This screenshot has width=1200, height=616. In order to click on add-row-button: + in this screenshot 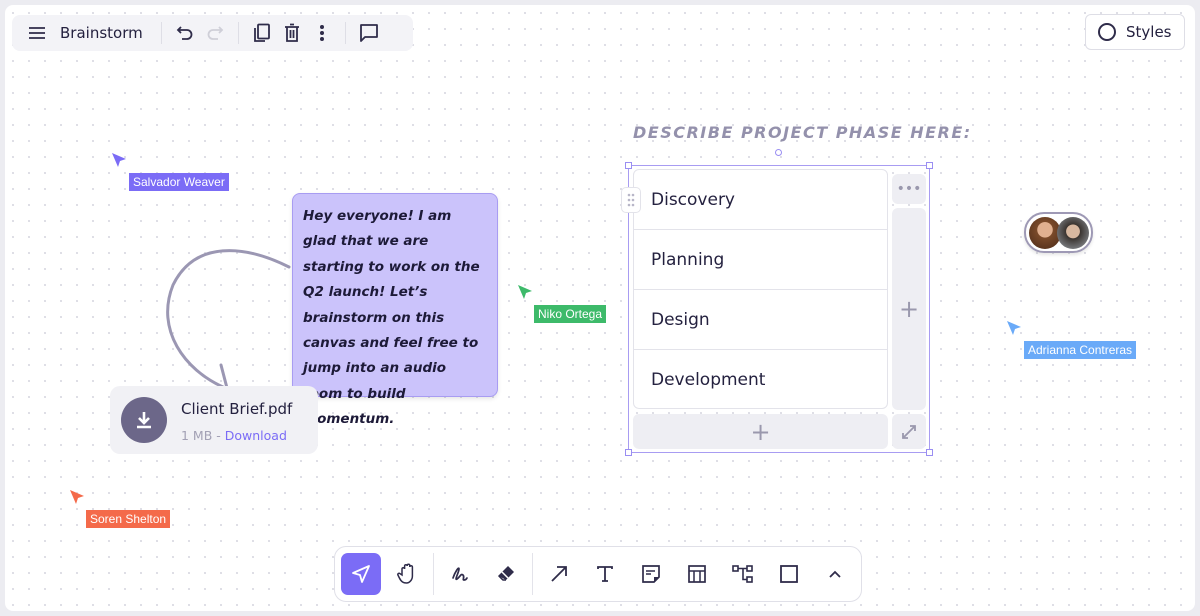, I will do `click(760, 431)`.